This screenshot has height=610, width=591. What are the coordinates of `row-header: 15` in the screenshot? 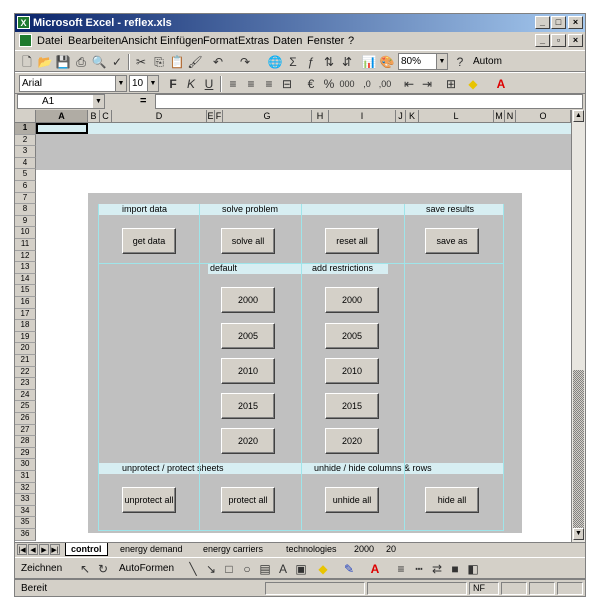 It's located at (25, 291).